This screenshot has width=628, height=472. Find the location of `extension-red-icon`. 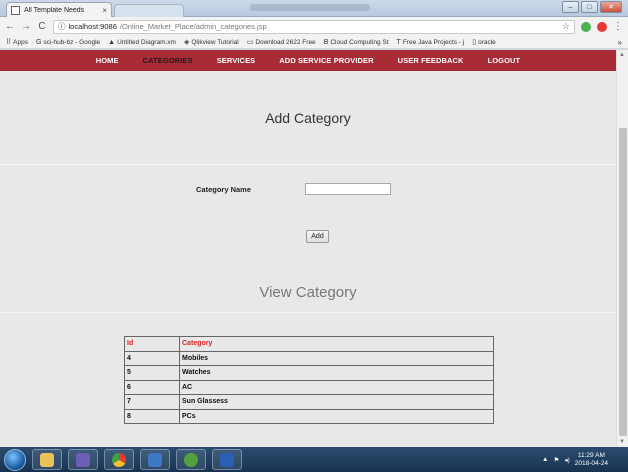

extension-red-icon is located at coordinates (602, 26).